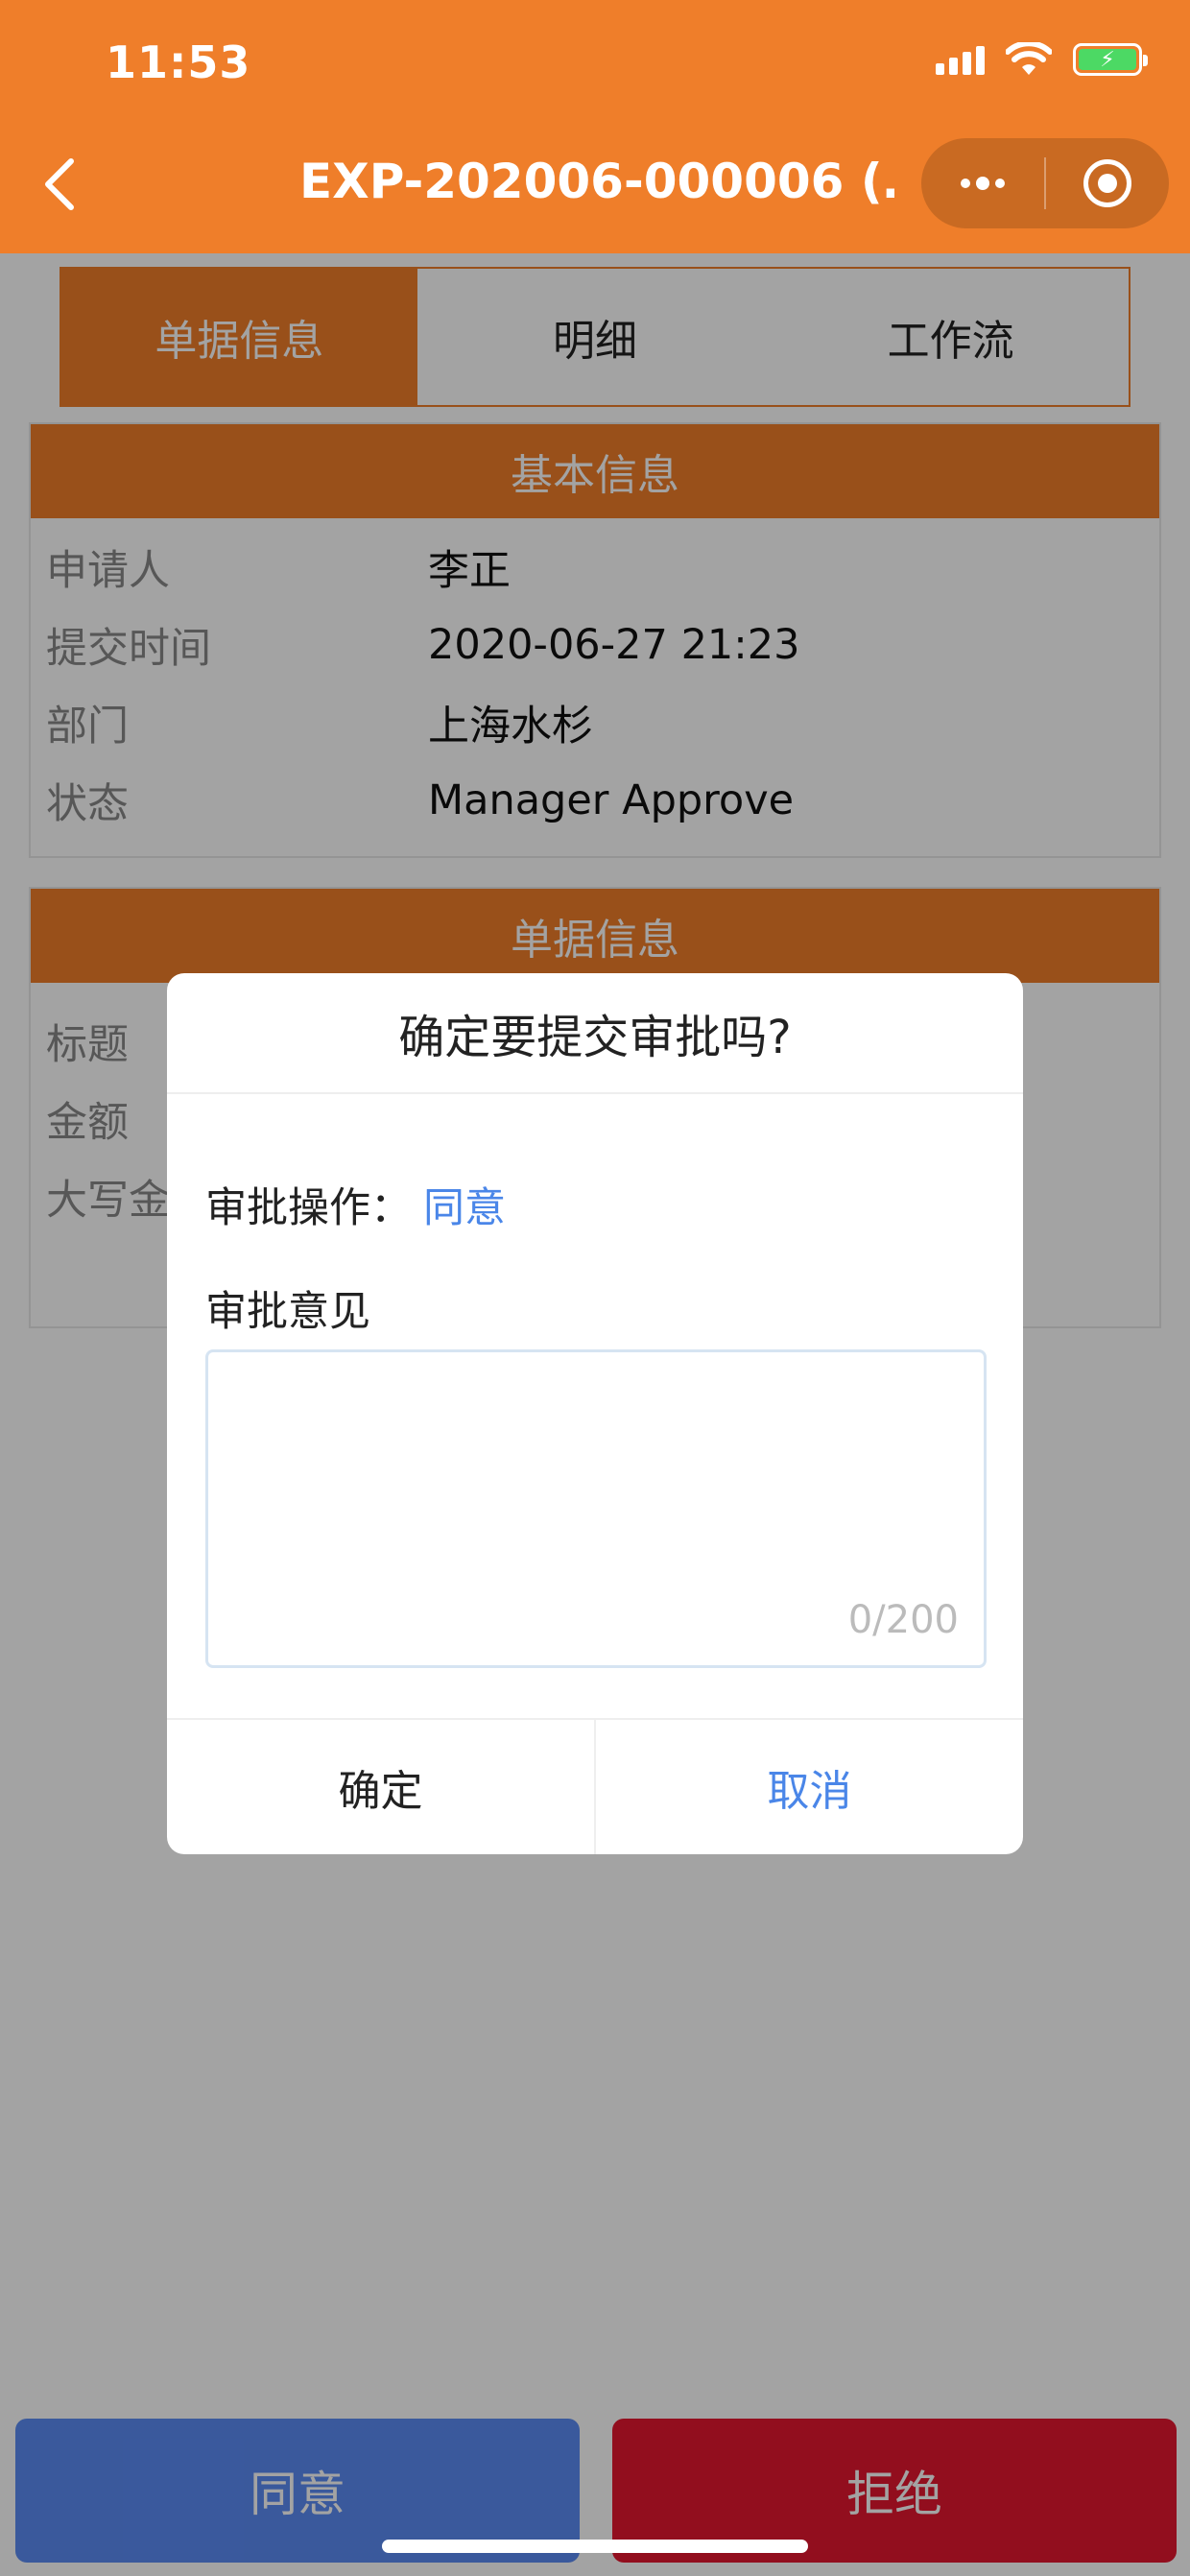  What do you see at coordinates (60, 184) in the screenshot?
I see `back-arrow-icon` at bounding box center [60, 184].